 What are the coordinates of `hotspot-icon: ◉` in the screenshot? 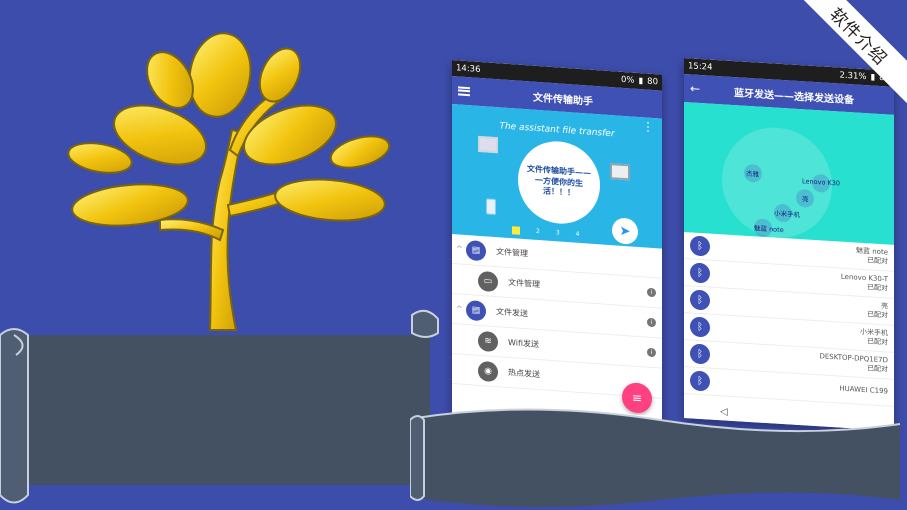 It's located at (488, 371).